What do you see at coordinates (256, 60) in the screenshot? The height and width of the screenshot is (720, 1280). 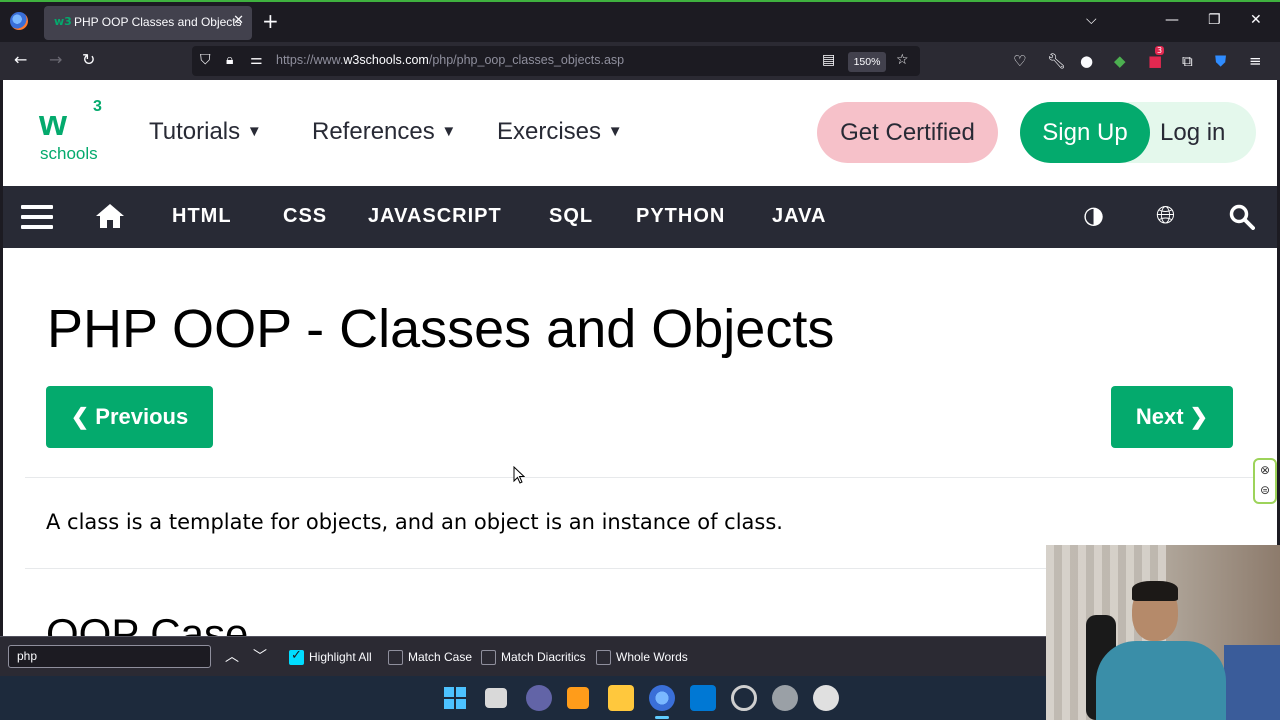 I see `permissions-icon: ⚌` at bounding box center [256, 60].